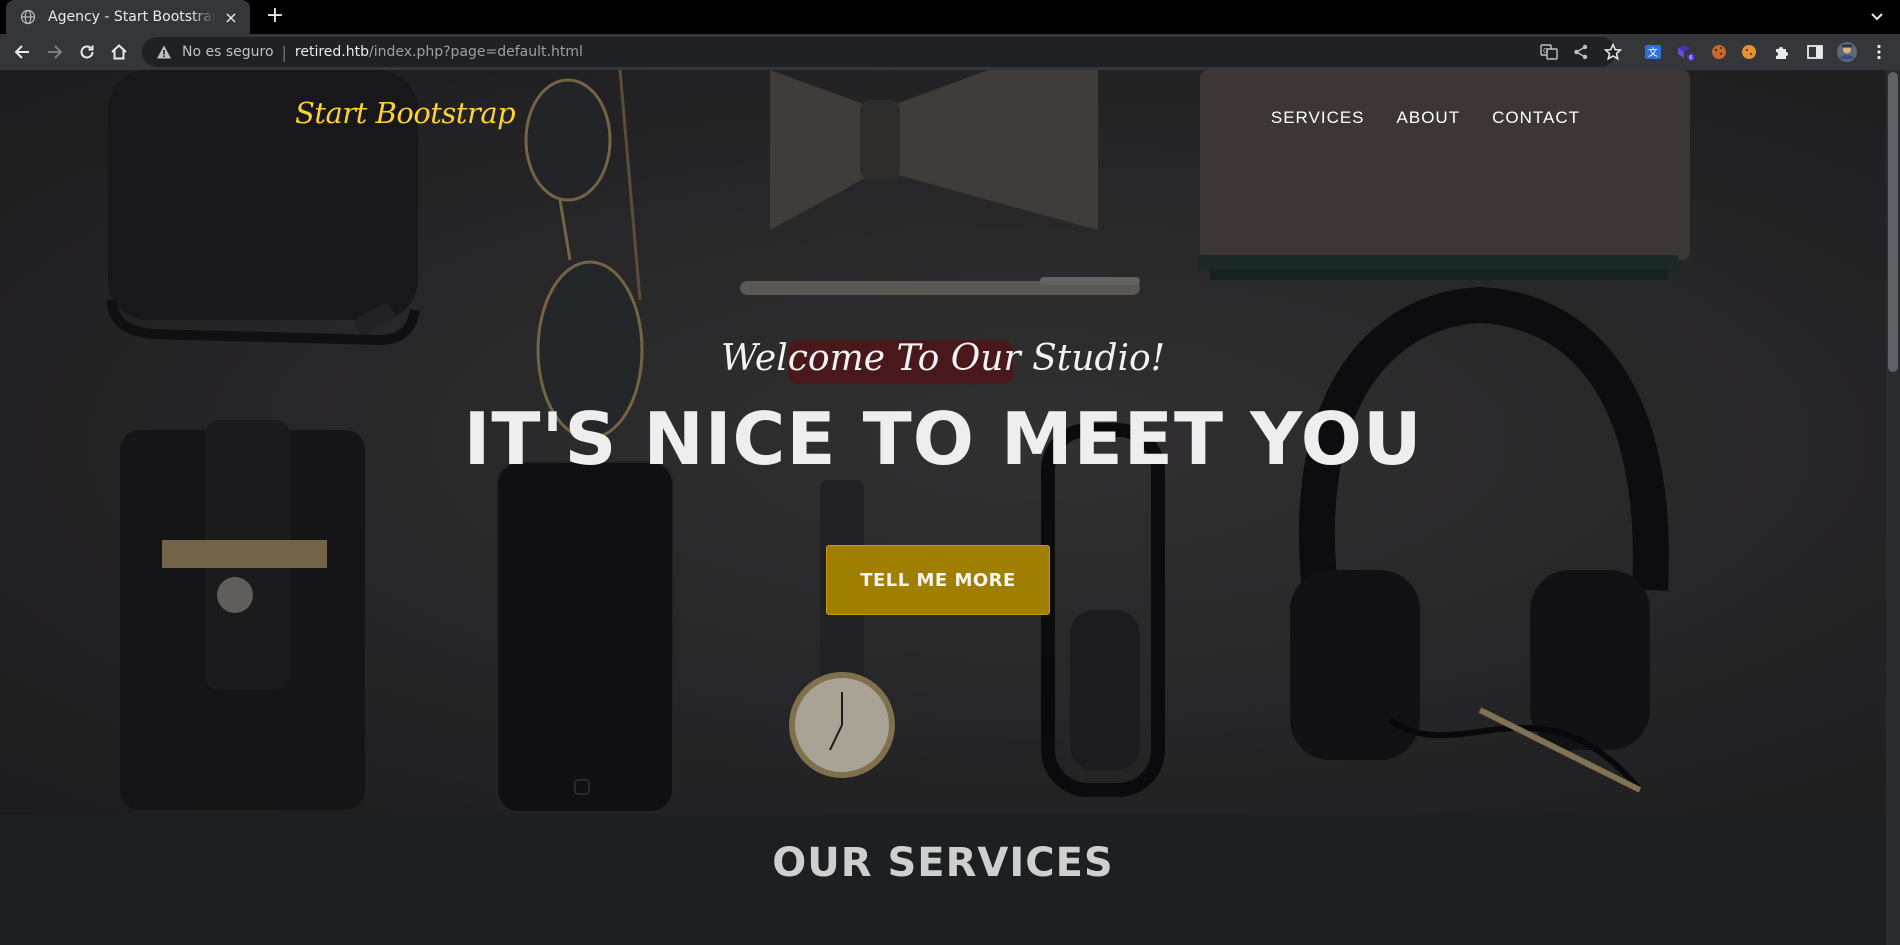 The image size is (1900, 945). Describe the element at coordinates (332, 52) in the screenshot. I see `url-host: retired.htb` at that location.